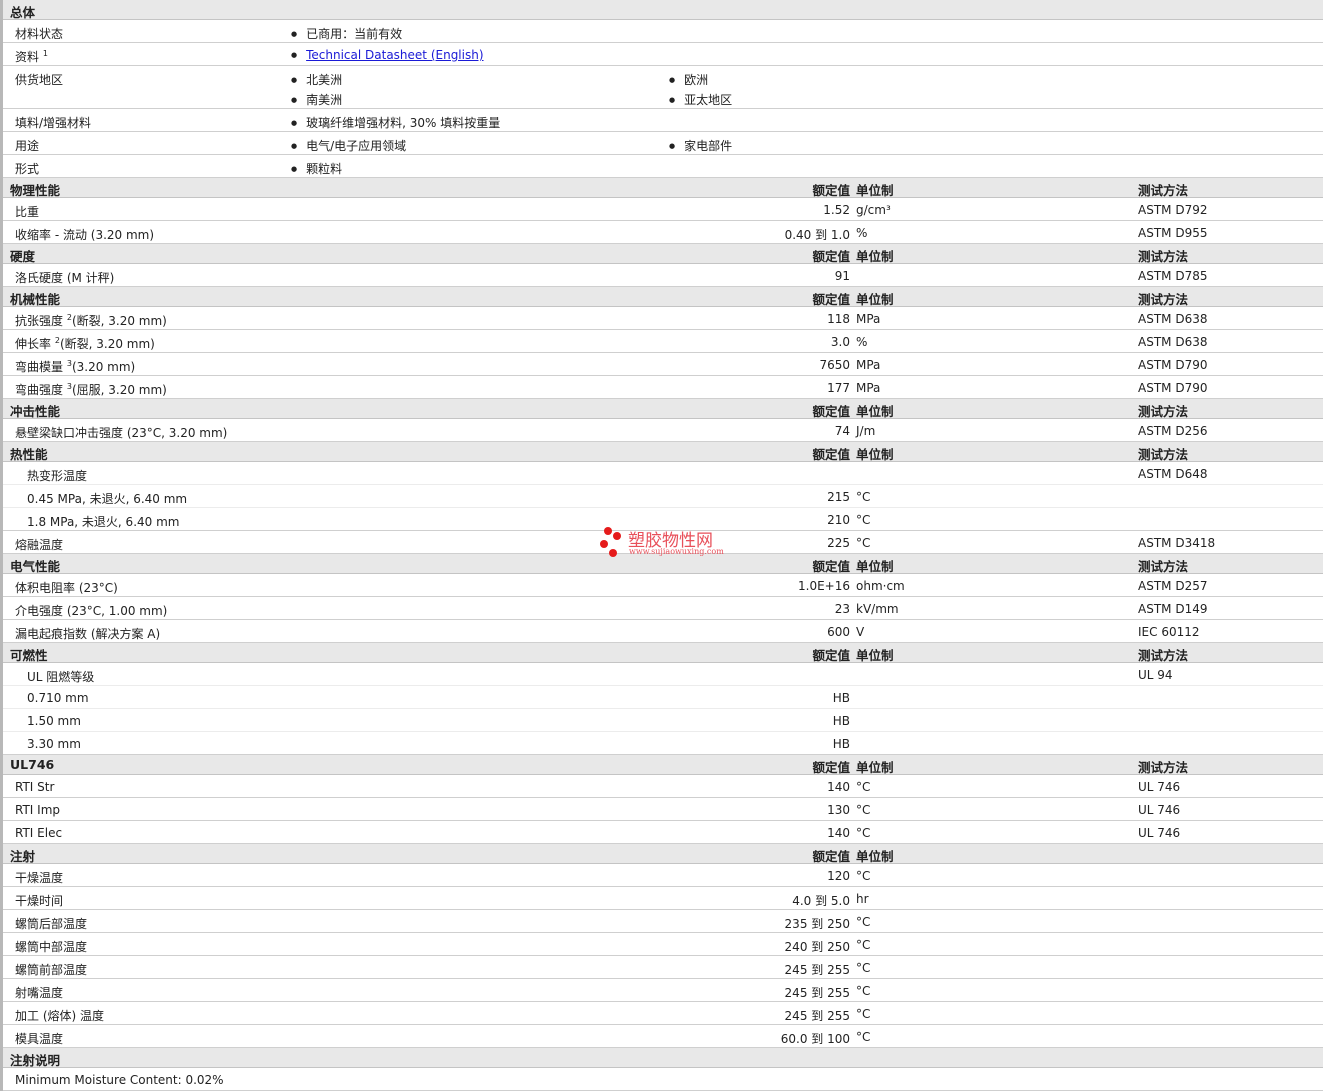 The height and width of the screenshot is (1091, 1323). What do you see at coordinates (663, 967) in the screenshot?
I see `property-row: 螺筒前部温度 245 到 255 °C` at bounding box center [663, 967].